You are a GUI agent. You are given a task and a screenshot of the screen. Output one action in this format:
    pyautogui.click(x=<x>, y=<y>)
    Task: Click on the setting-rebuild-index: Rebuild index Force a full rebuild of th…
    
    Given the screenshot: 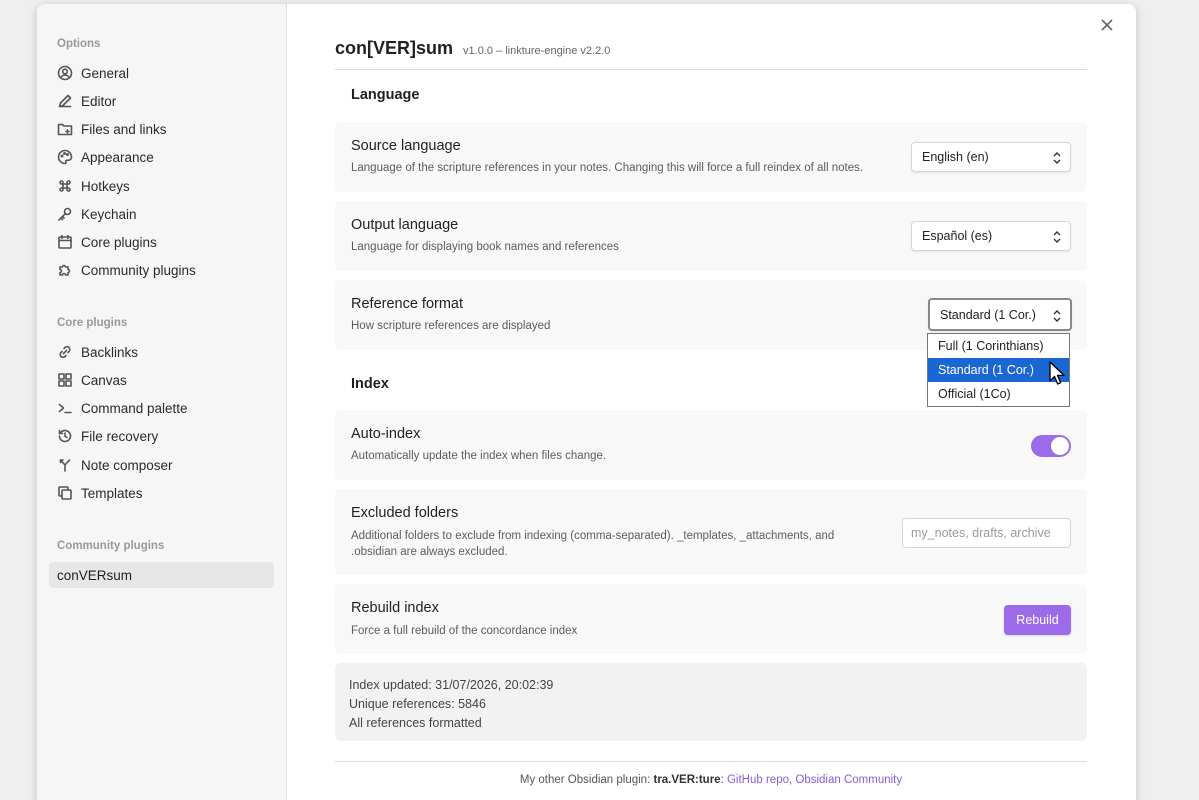 What is the action you would take?
    pyautogui.click(x=711, y=619)
    